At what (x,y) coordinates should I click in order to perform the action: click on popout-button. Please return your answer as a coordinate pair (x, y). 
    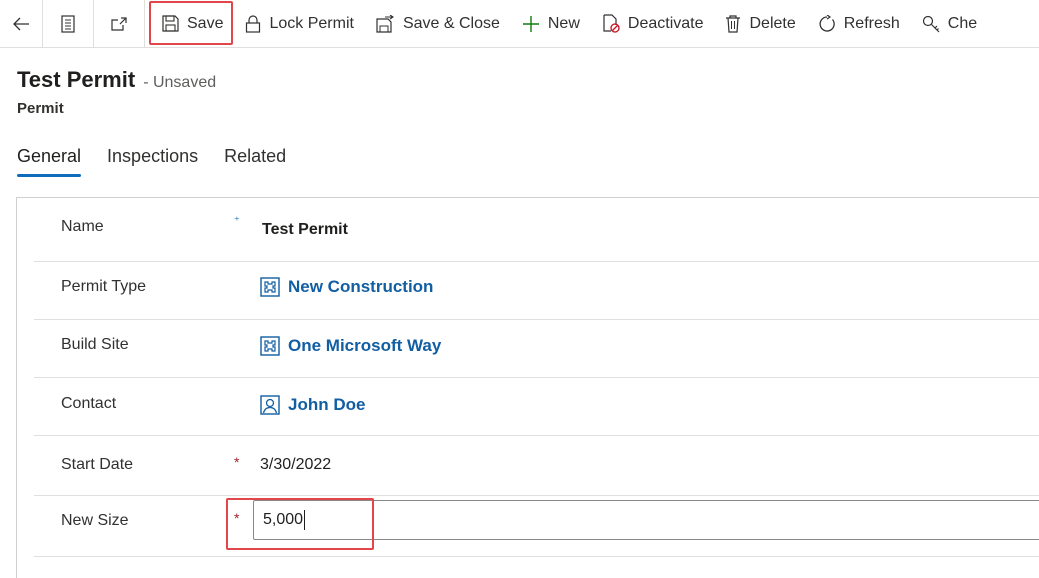
    Looking at the image, I should click on (119, 23).